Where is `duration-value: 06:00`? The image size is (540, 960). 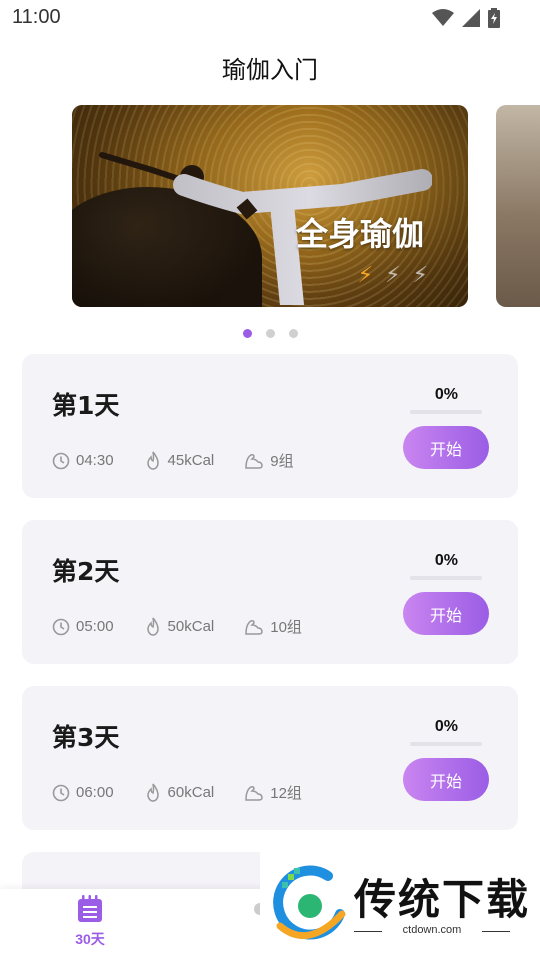
duration-value: 06:00 is located at coordinates (95, 792).